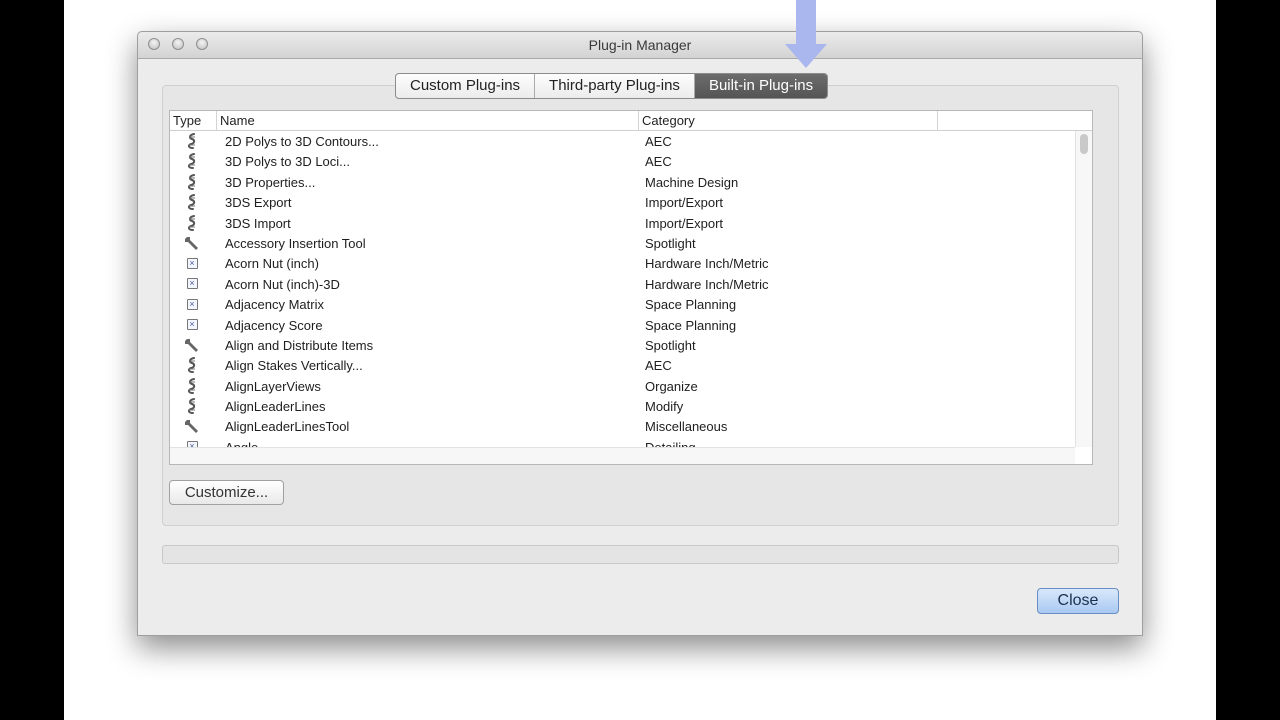 Image resolution: width=1280 pixels, height=720 pixels. What do you see at coordinates (1078, 601) in the screenshot?
I see `close-button: Close` at bounding box center [1078, 601].